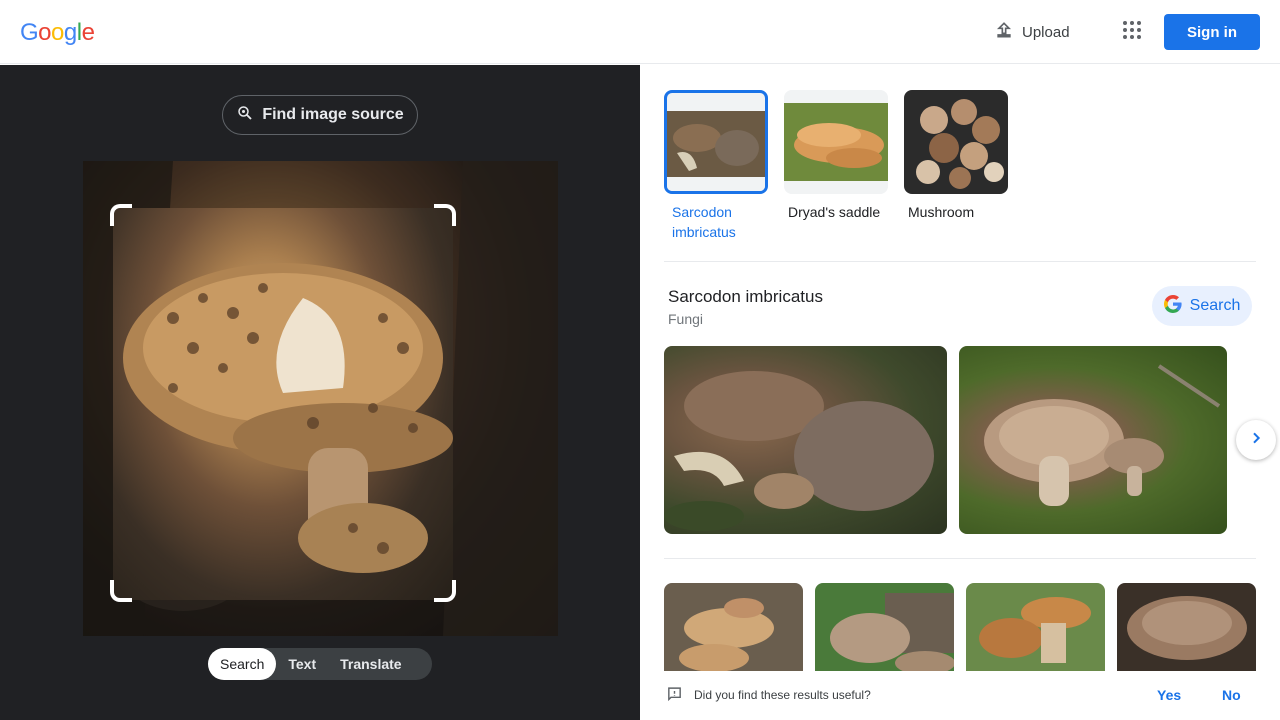  What do you see at coordinates (245, 115) in the screenshot?
I see `lens-search-icon` at bounding box center [245, 115].